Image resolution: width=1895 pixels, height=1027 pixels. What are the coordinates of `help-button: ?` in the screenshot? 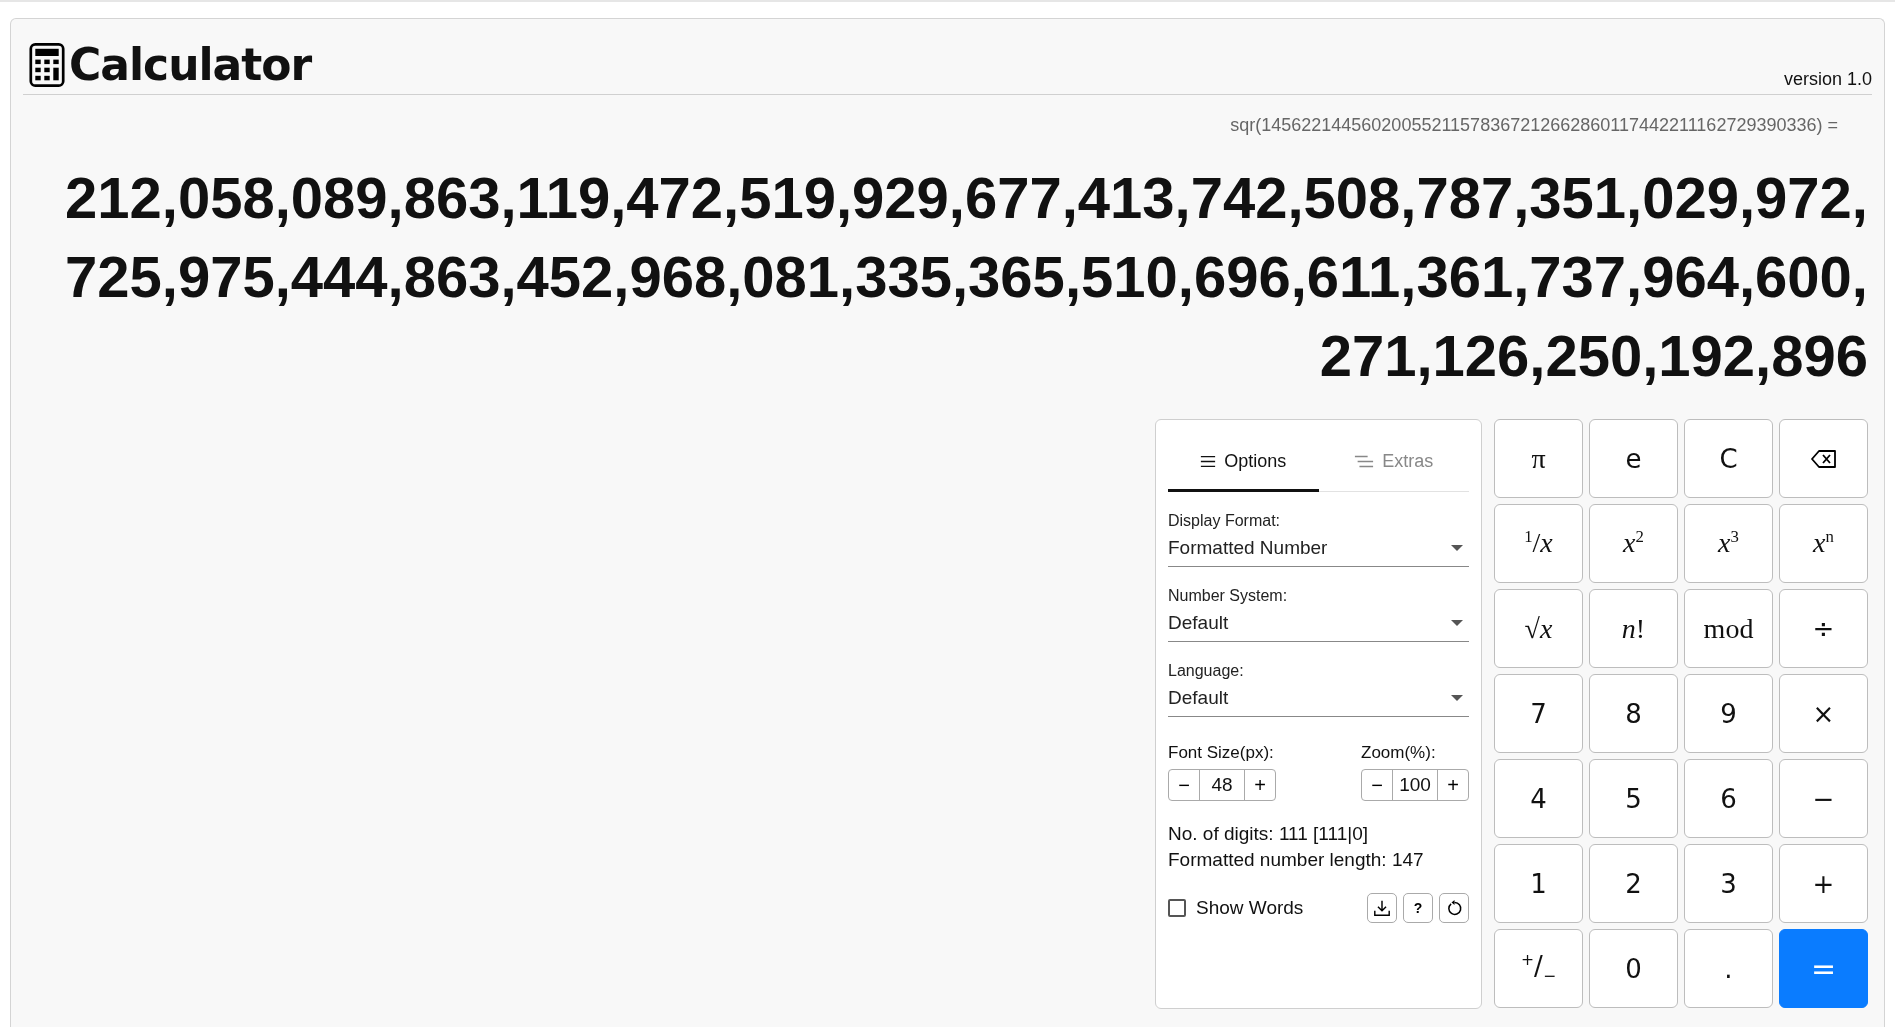 It's located at (1418, 908).